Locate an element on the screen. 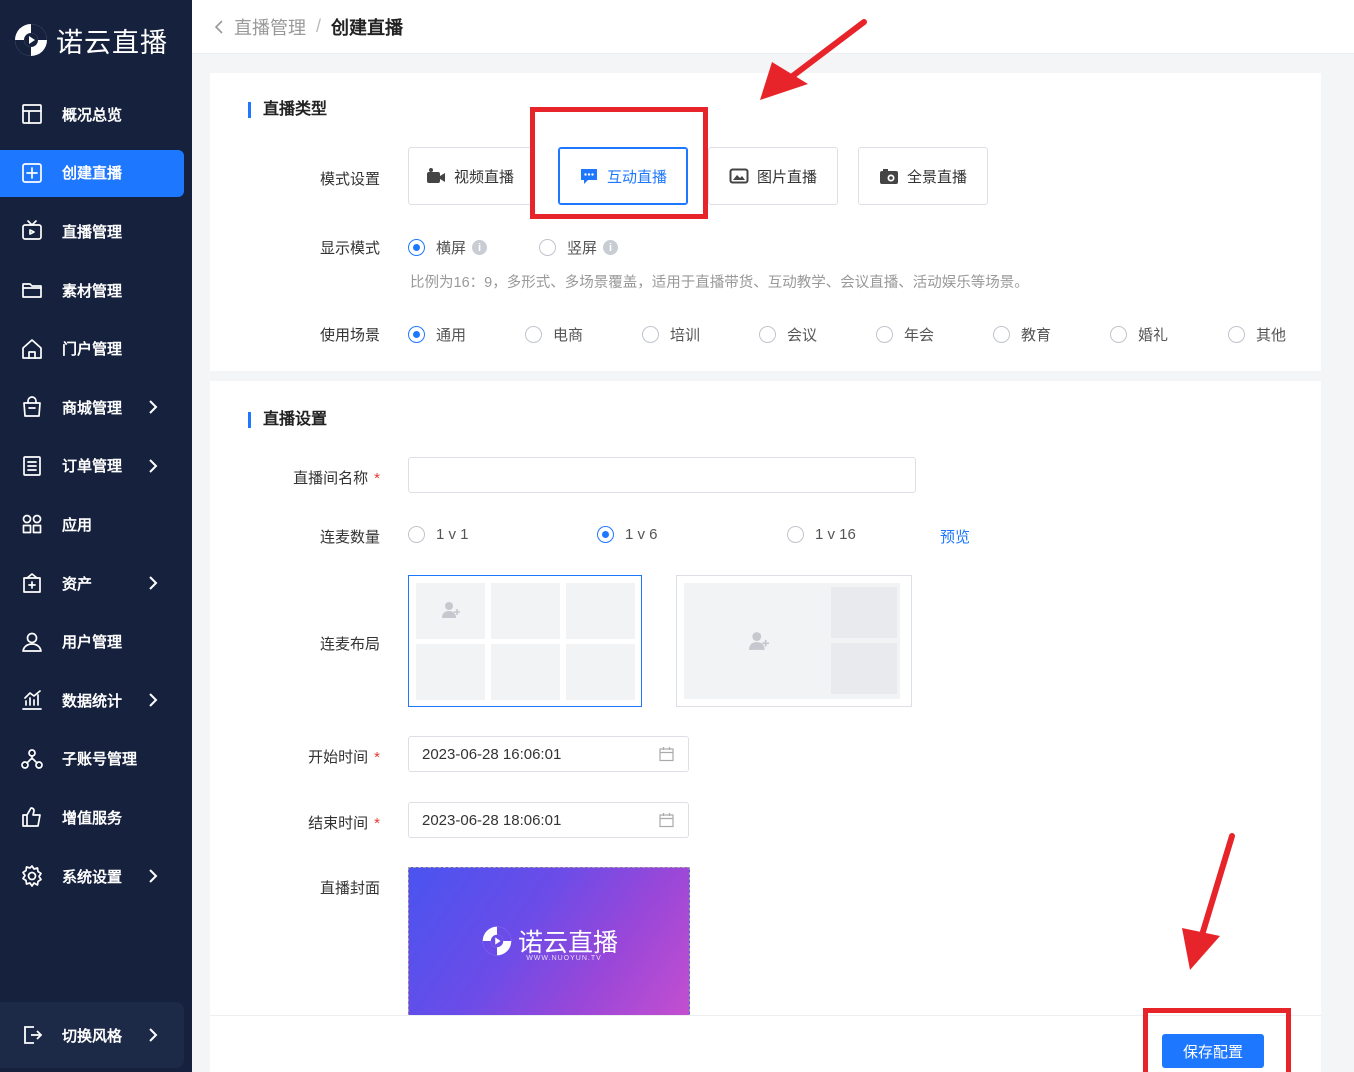  sidebar-item-label: 素材管理 is located at coordinates (92, 291).